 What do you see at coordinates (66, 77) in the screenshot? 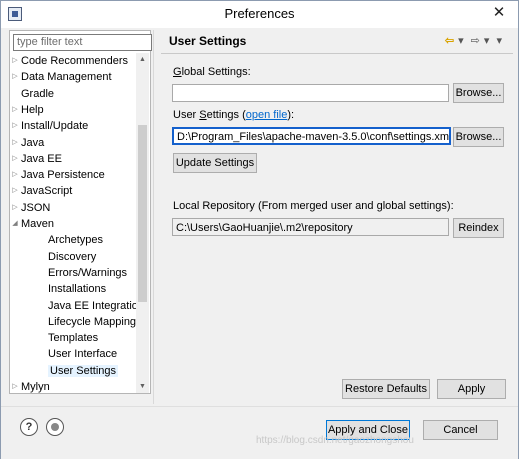
I see `tree-item-label: Data Management` at bounding box center [66, 77].